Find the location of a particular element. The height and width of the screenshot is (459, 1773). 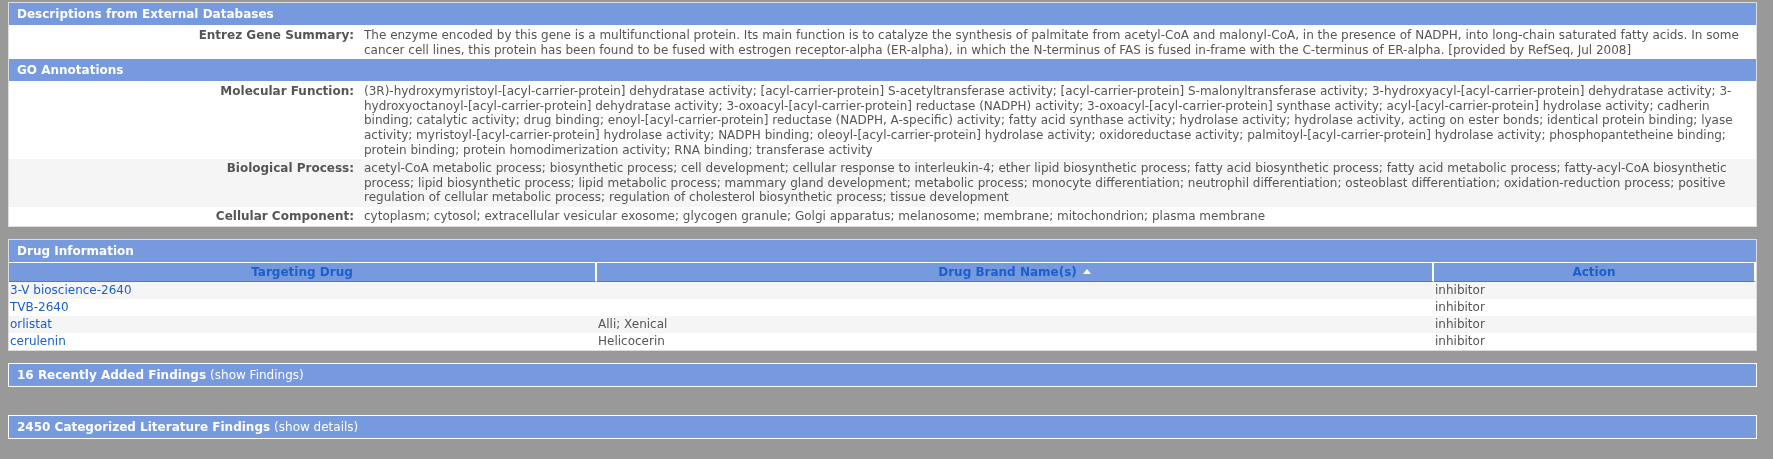

section-header: GO Annotations is located at coordinates (882, 71).